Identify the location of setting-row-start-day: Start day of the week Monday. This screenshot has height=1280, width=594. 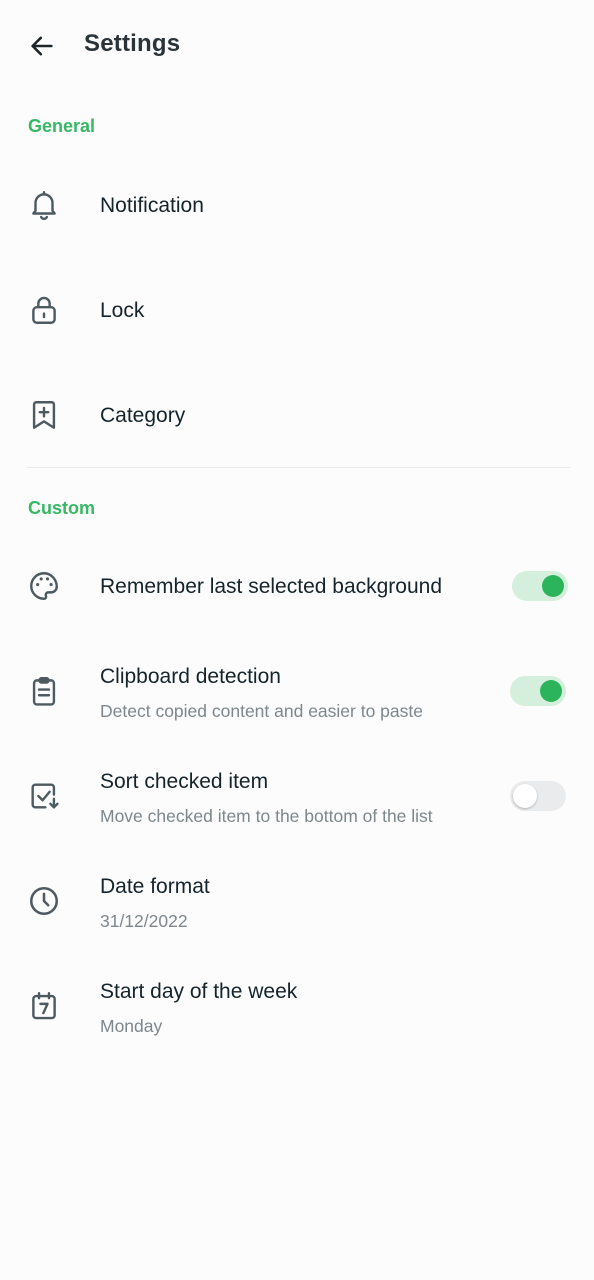
(297, 1005).